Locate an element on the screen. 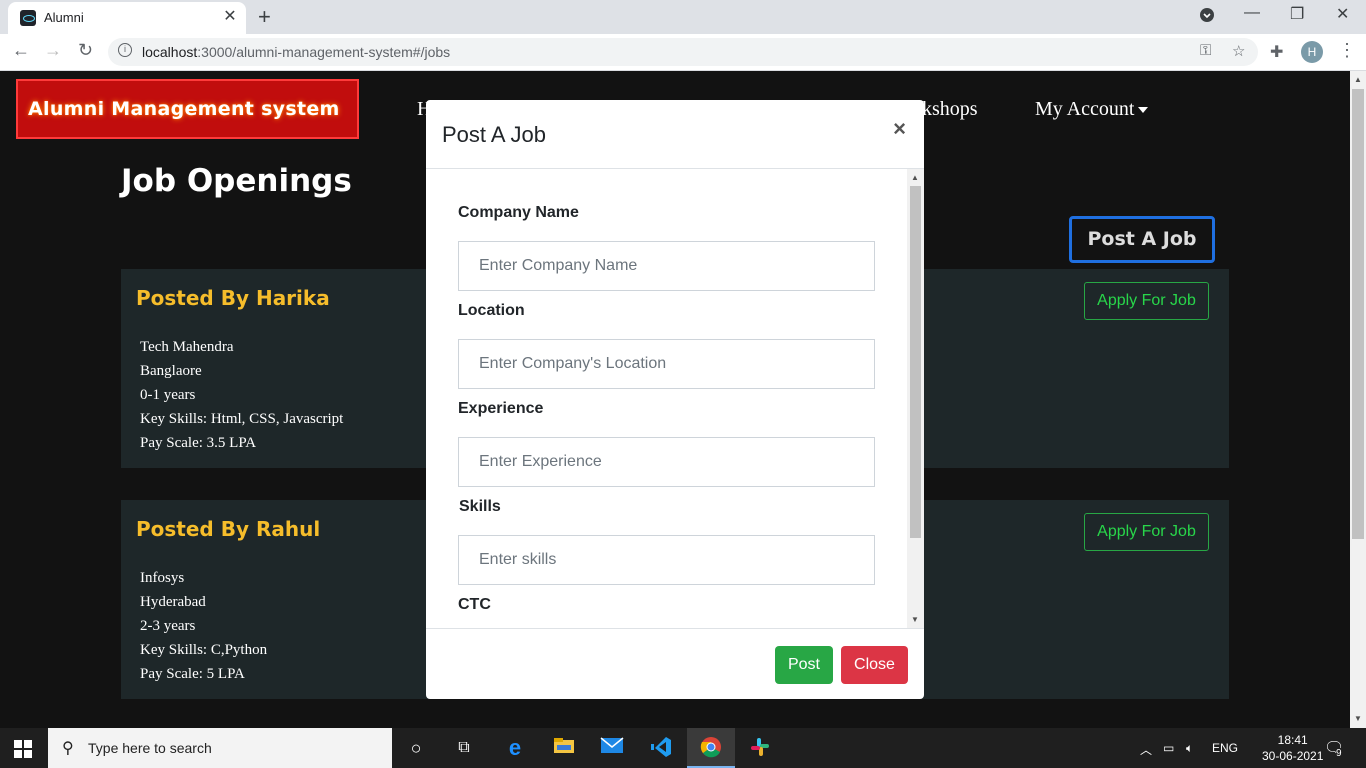 The image size is (1366, 768). job-pay: Pay Scale: 3.5 LPA is located at coordinates (198, 443).